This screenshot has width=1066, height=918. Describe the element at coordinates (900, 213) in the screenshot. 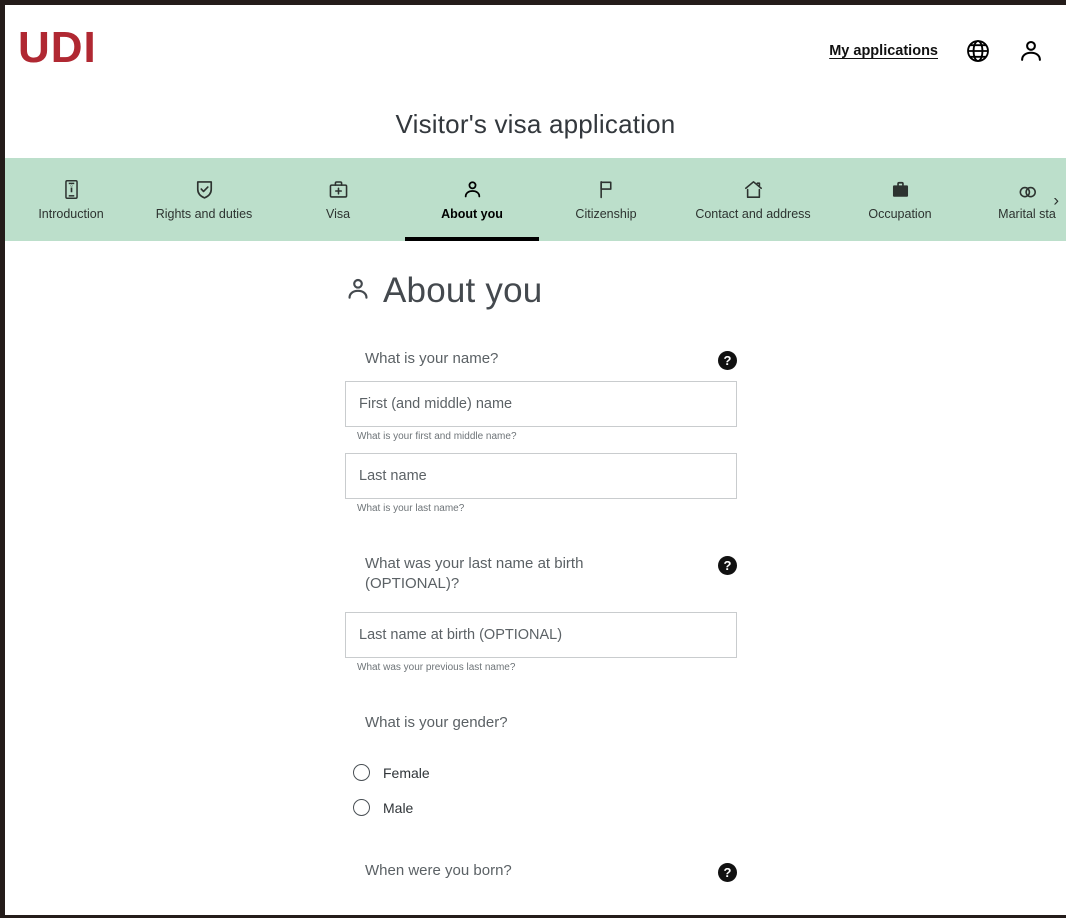

I see `tab-label: Occupation` at that location.